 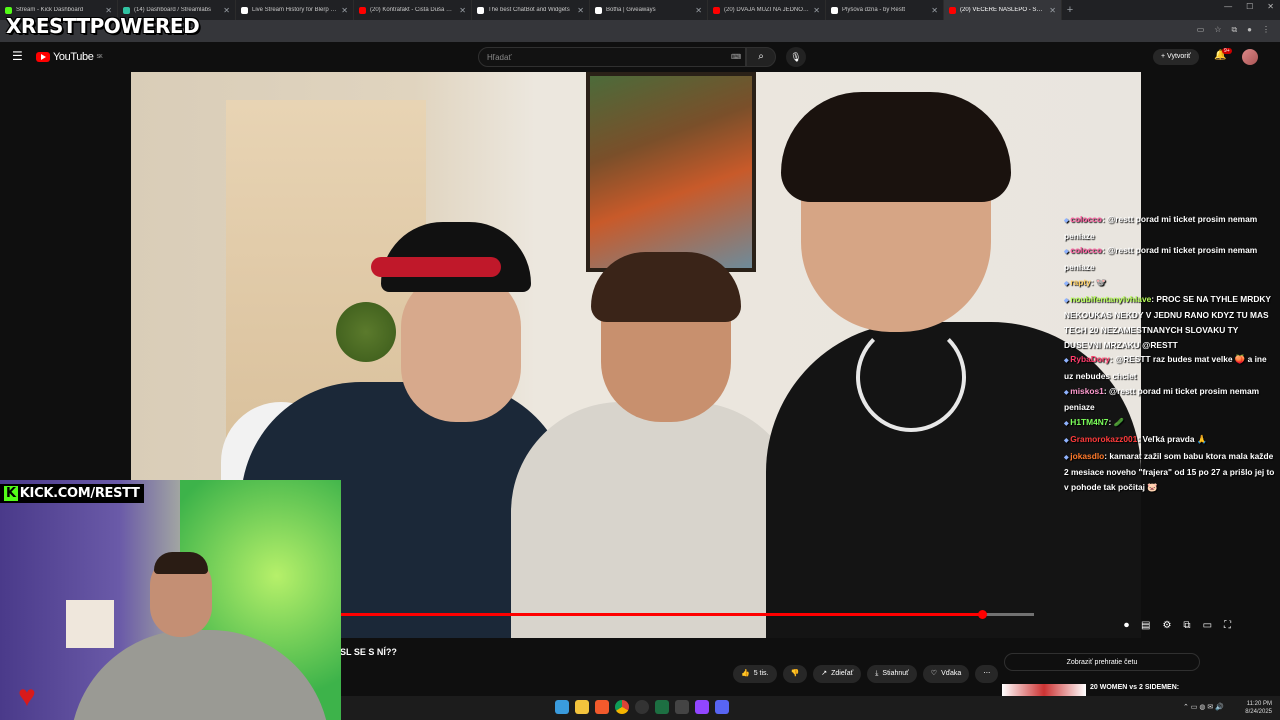 I want to click on browser-tab: Live Stream History for Blerp St... ✕, so click(x=295, y=10).